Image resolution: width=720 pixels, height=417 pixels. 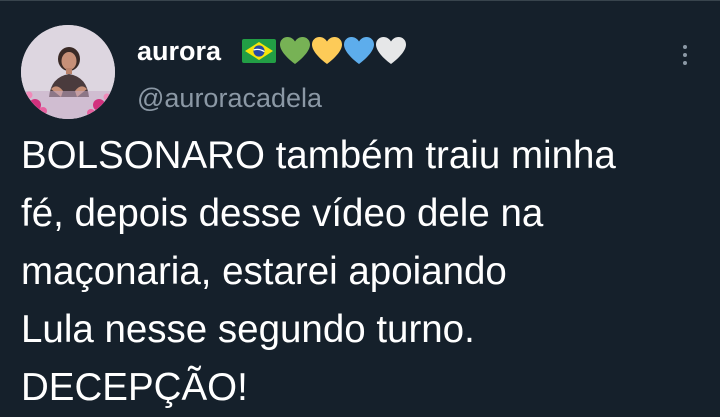 I want to click on avatar, so click(x=68, y=72).